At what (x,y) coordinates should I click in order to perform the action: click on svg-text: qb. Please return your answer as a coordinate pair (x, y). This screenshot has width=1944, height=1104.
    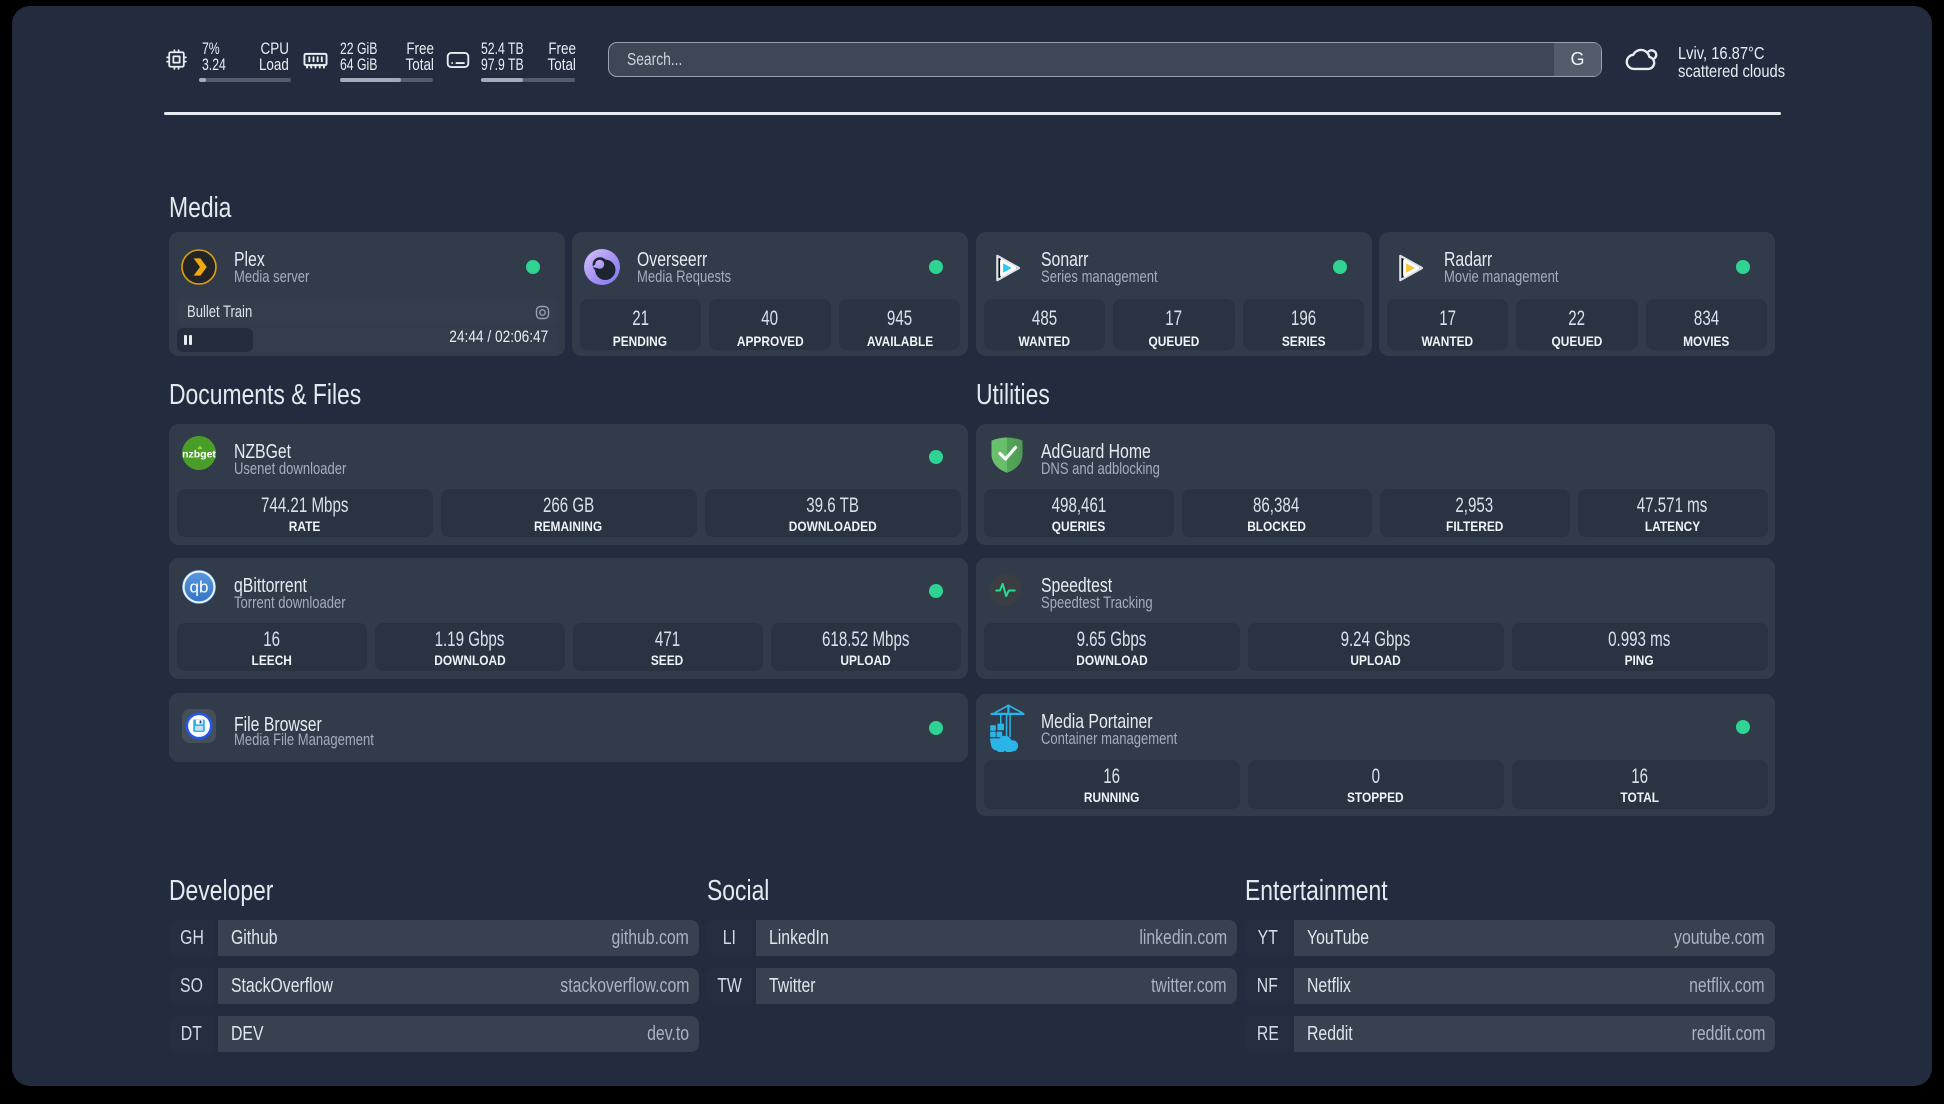
    Looking at the image, I should click on (199, 587).